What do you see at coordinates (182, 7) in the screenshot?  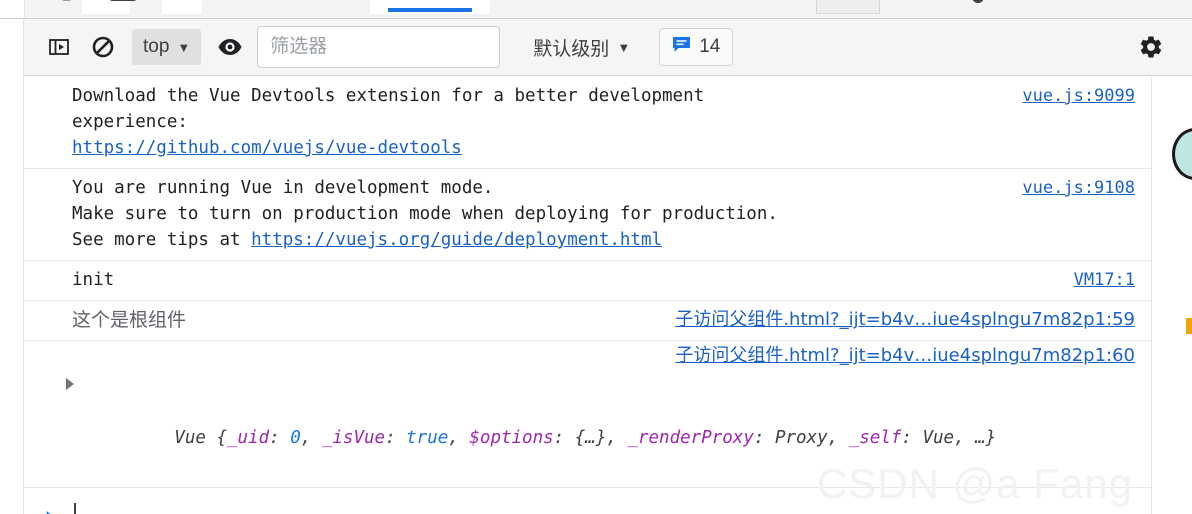 I see `tab-ghost-network` at bounding box center [182, 7].